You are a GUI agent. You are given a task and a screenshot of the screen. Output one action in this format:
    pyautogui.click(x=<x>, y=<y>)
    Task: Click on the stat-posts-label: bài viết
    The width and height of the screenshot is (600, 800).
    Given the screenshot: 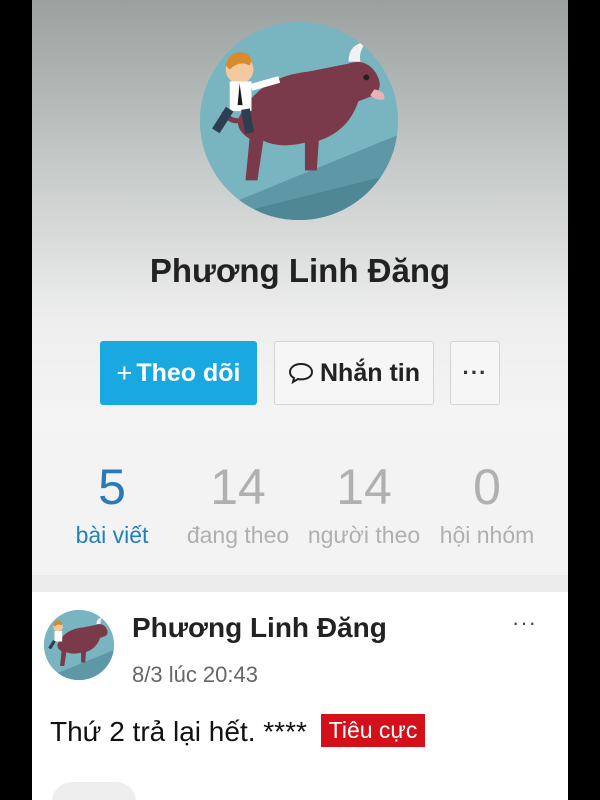 What is the action you would take?
    pyautogui.click(x=112, y=535)
    